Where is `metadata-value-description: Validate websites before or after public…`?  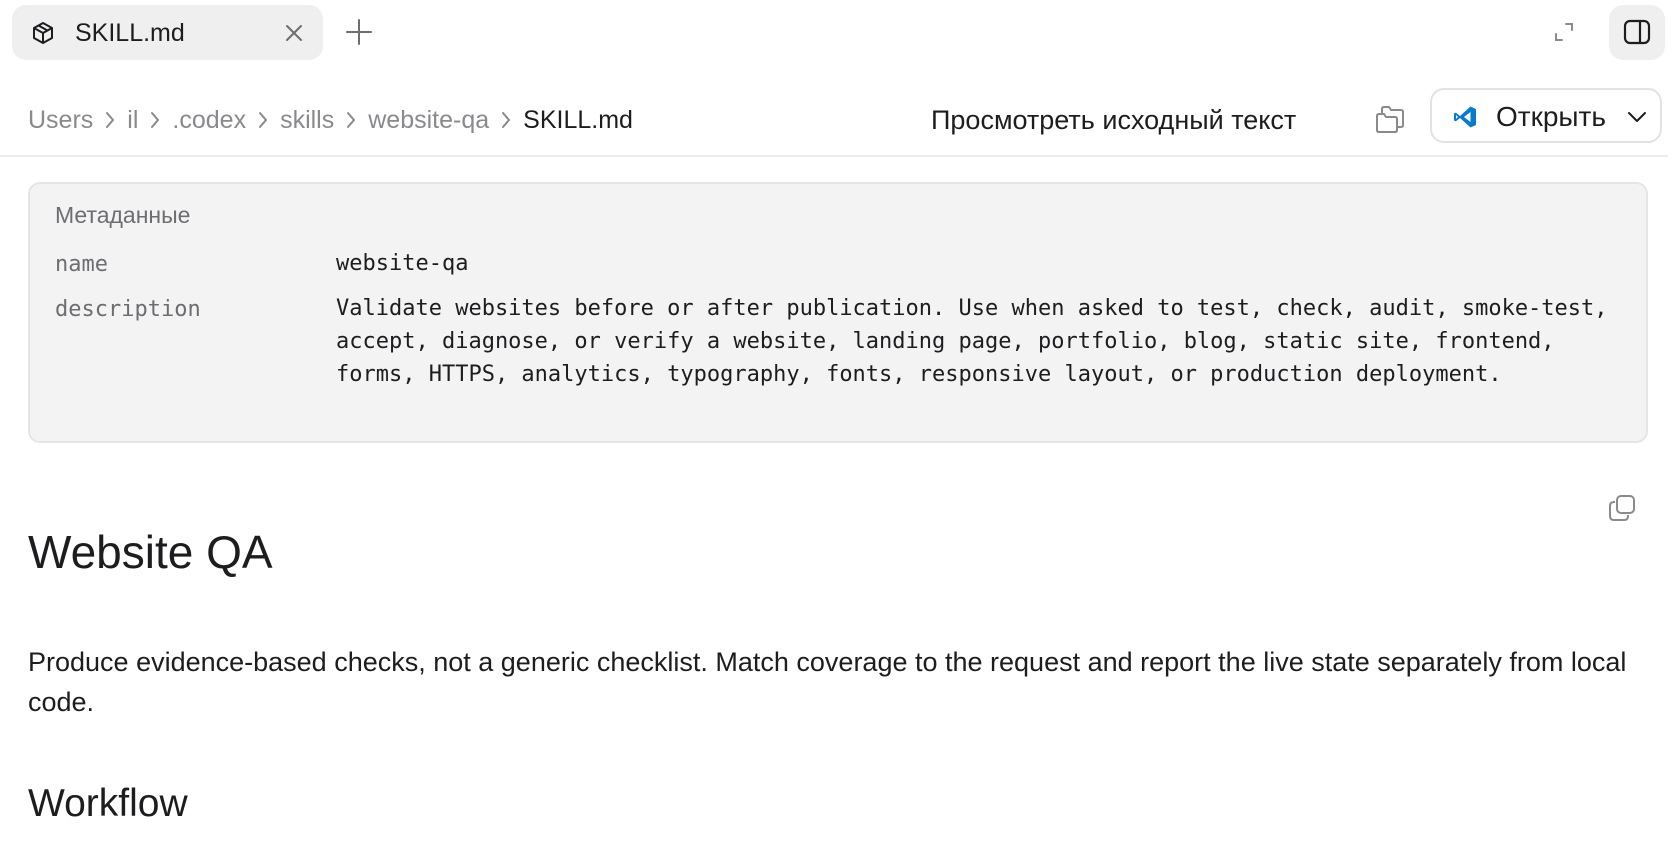
metadata-value-description: Validate websites before or after public… is located at coordinates (972, 341).